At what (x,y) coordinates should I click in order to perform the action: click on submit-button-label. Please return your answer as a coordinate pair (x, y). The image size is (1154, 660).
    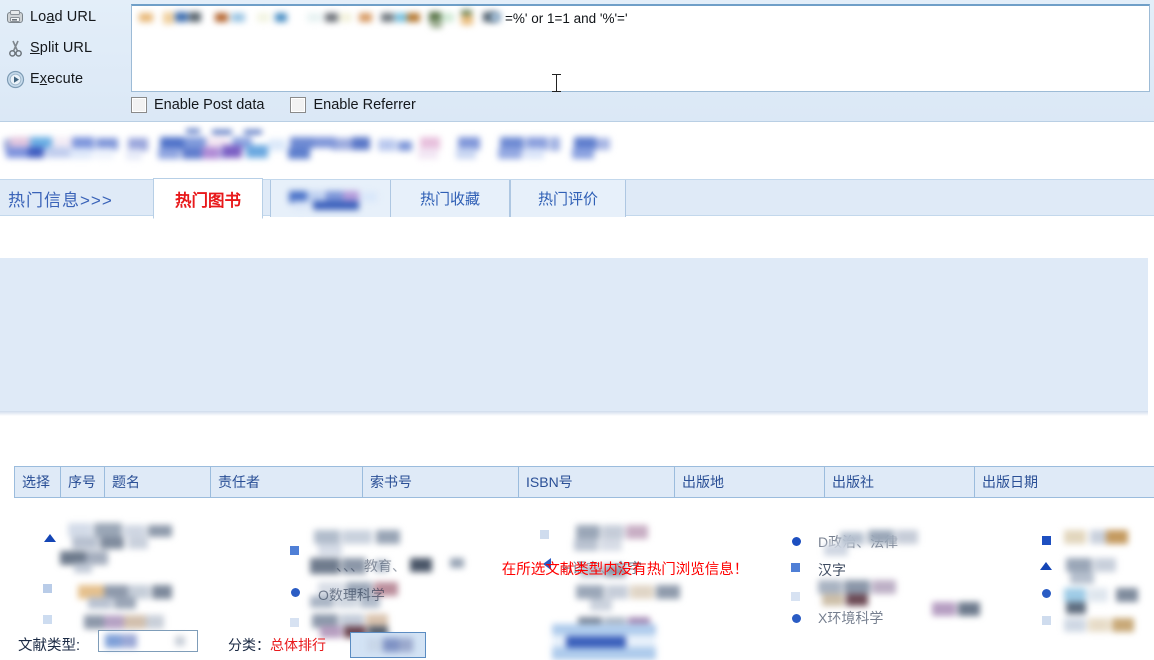
    Looking at the image, I should click on (390, 645).